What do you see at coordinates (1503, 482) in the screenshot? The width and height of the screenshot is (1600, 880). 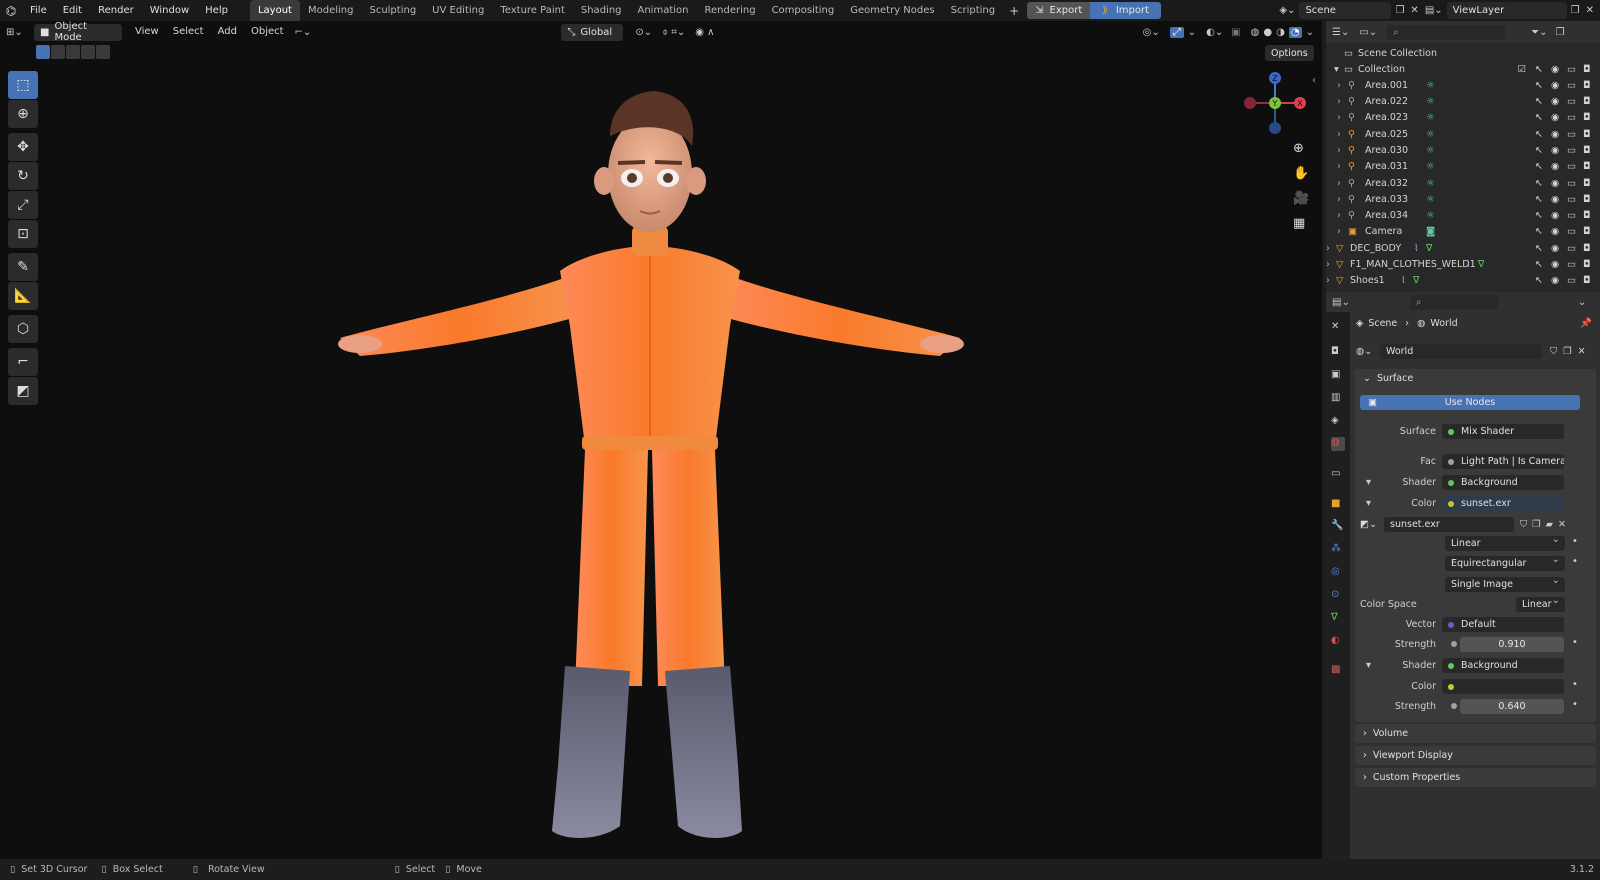 I see `shader1-field: Background` at bounding box center [1503, 482].